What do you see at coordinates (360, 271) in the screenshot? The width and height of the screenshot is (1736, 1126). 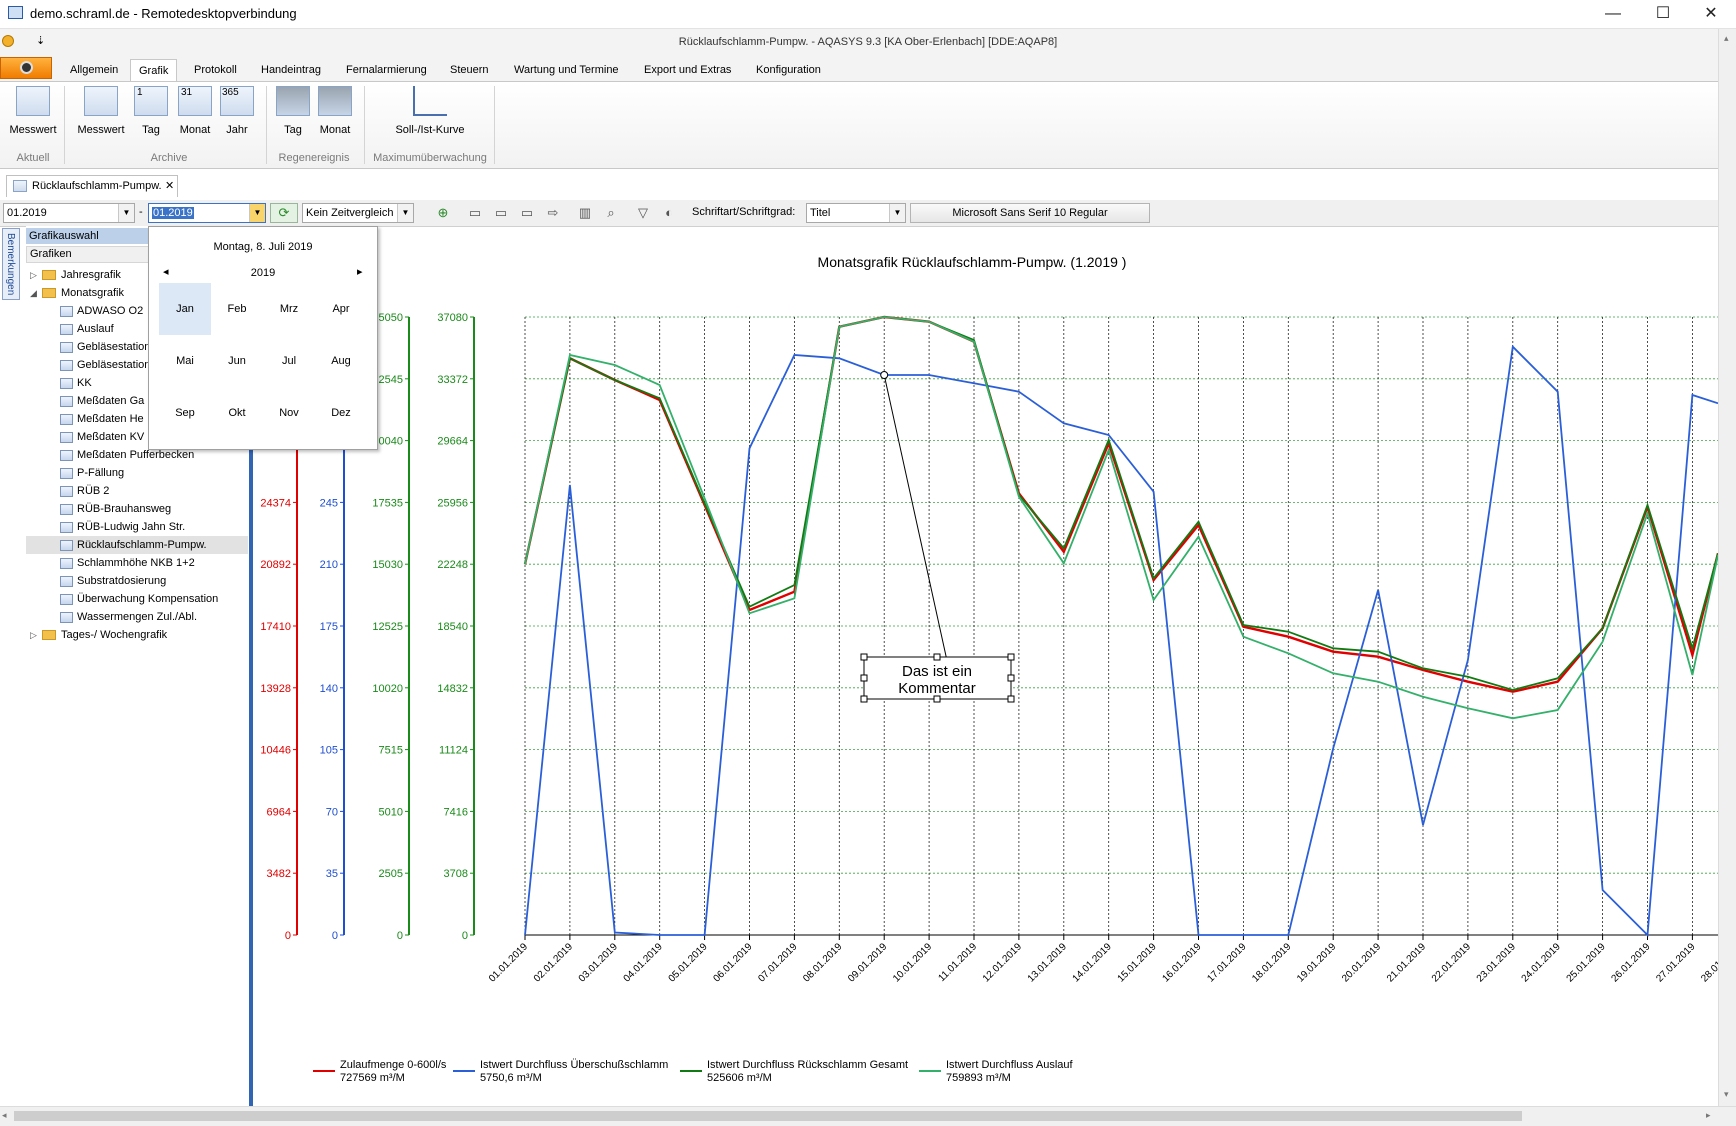 I see `picker-next-icon: ▸` at bounding box center [360, 271].